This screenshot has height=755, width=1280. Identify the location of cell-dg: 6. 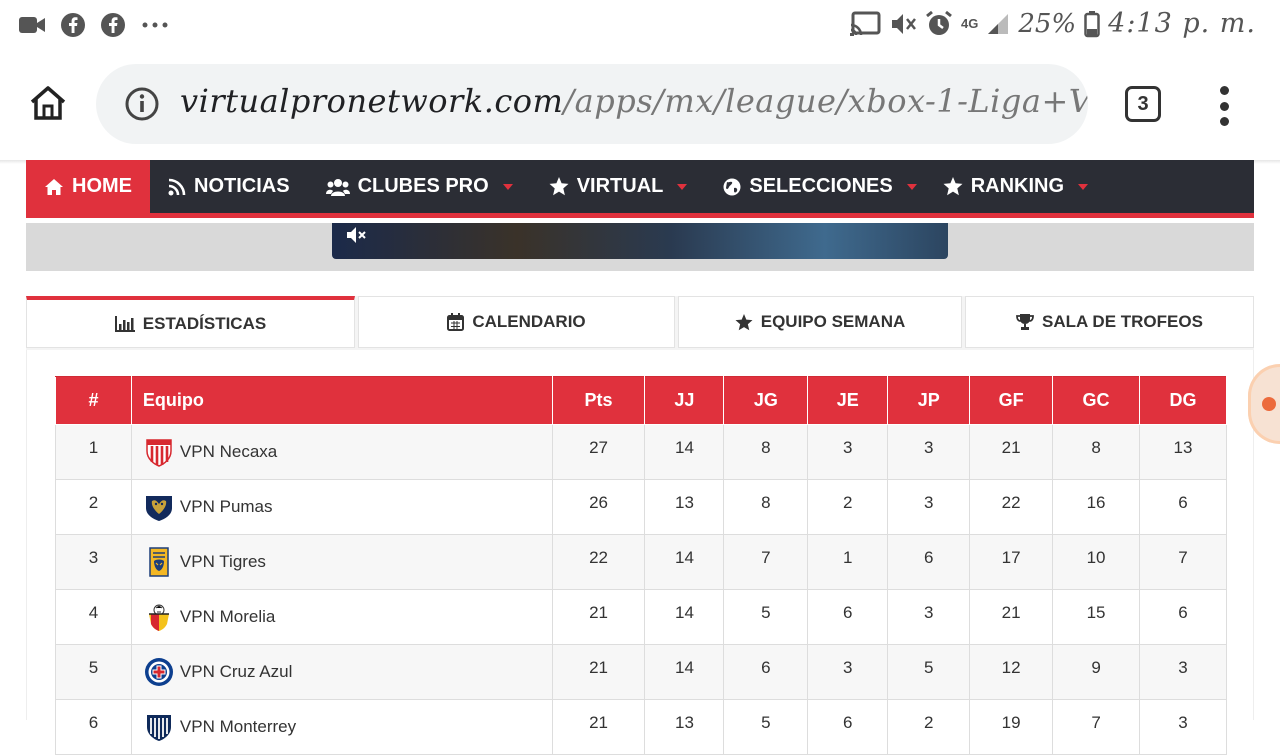
(1183, 507).